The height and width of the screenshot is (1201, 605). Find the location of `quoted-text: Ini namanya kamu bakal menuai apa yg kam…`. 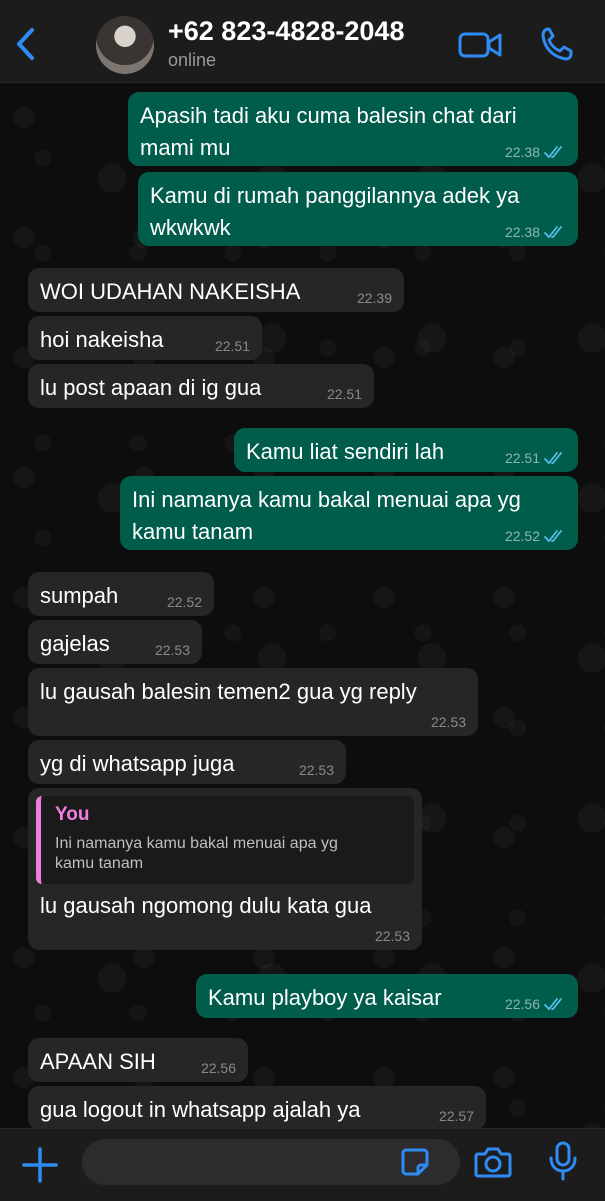

quoted-text: Ini namanya kamu bakal menuai apa yg kam… is located at coordinates (196, 853).